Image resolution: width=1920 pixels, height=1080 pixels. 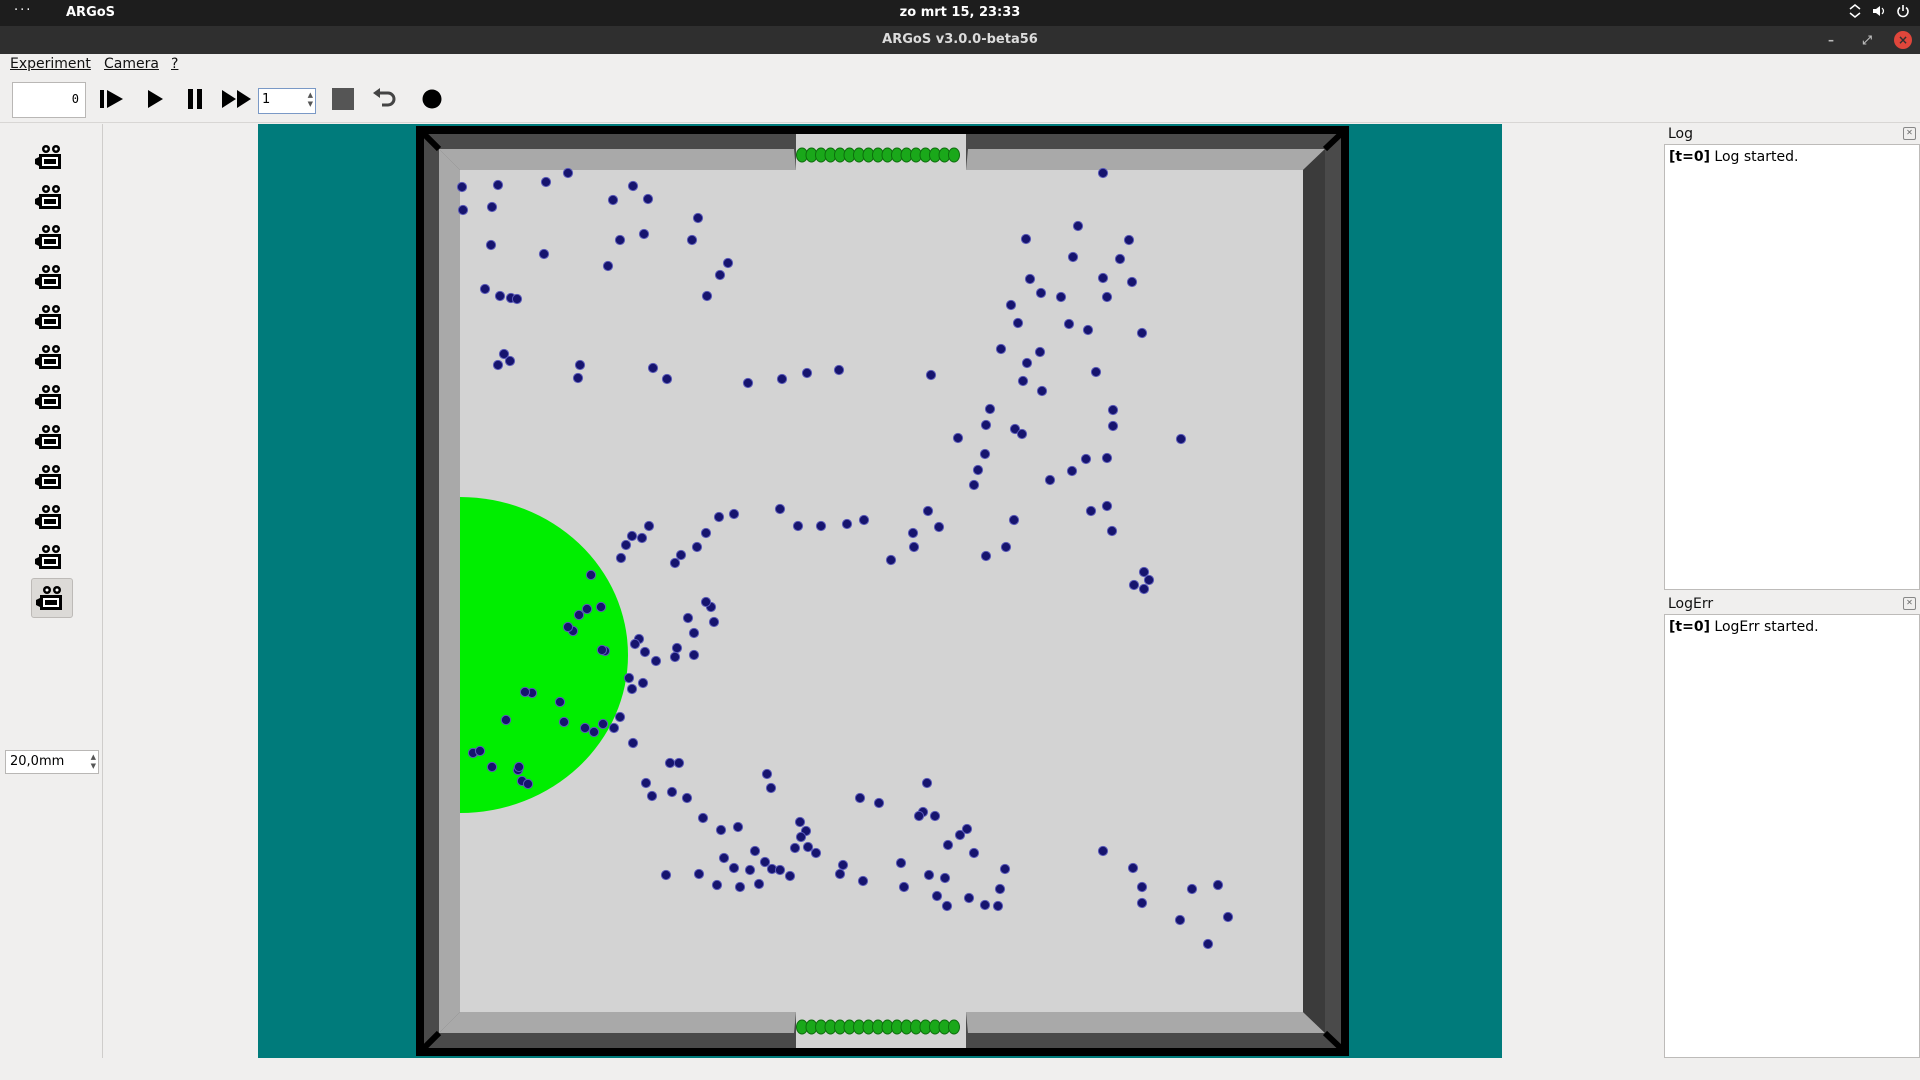 What do you see at coordinates (960, 1069) in the screenshot?
I see `status-bar` at bounding box center [960, 1069].